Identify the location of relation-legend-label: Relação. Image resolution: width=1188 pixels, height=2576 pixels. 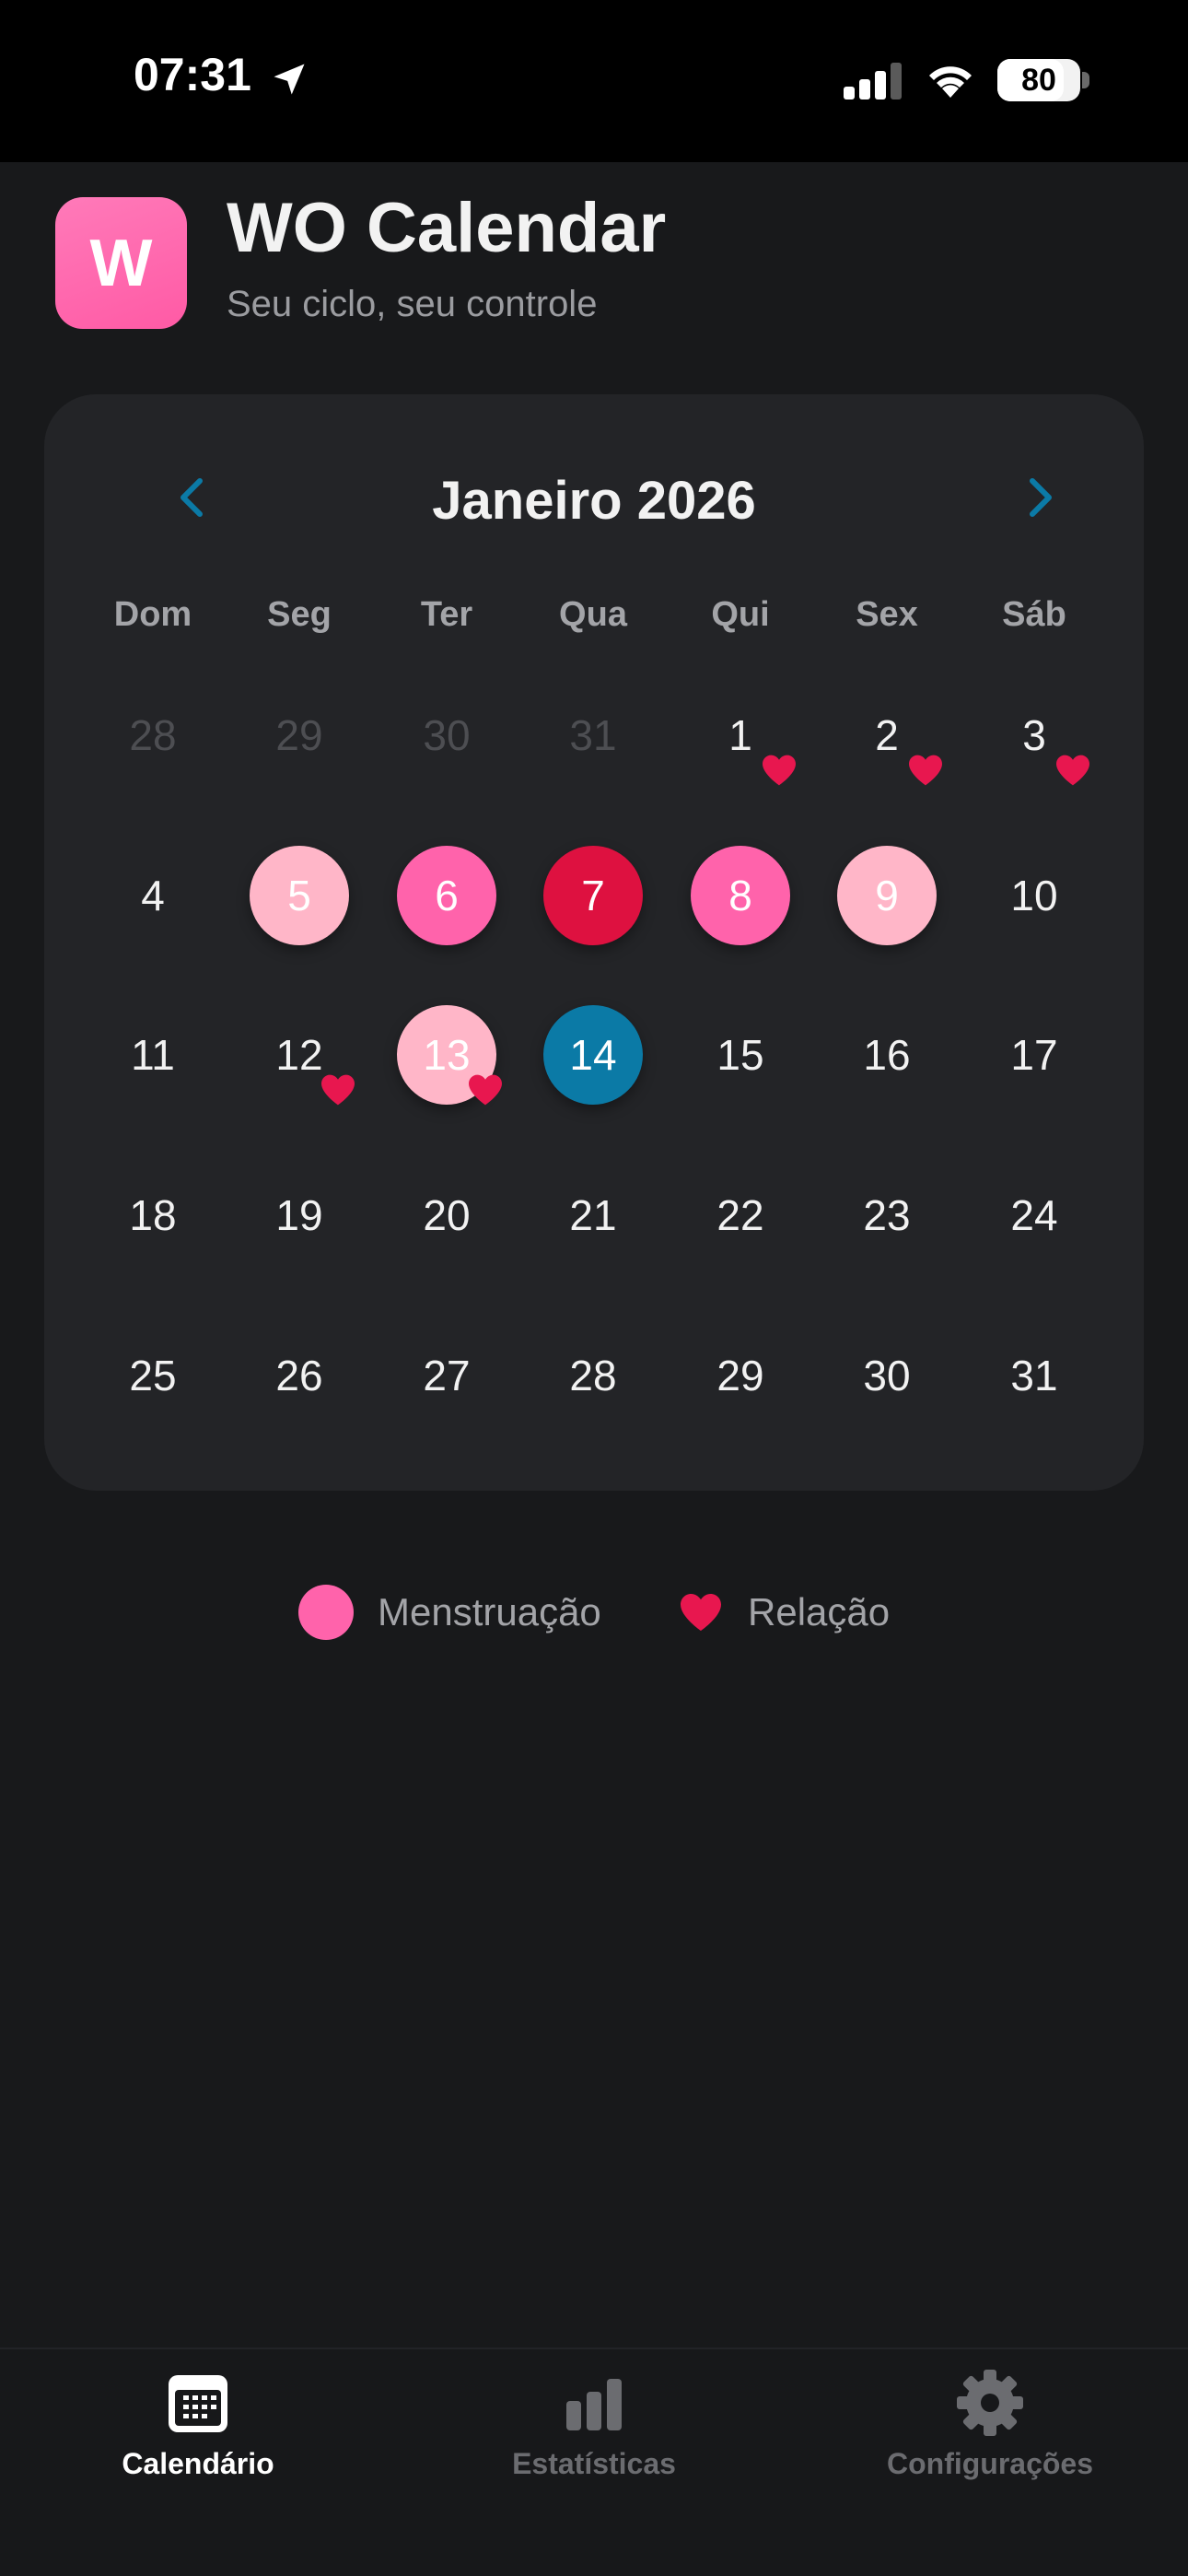
(819, 1611).